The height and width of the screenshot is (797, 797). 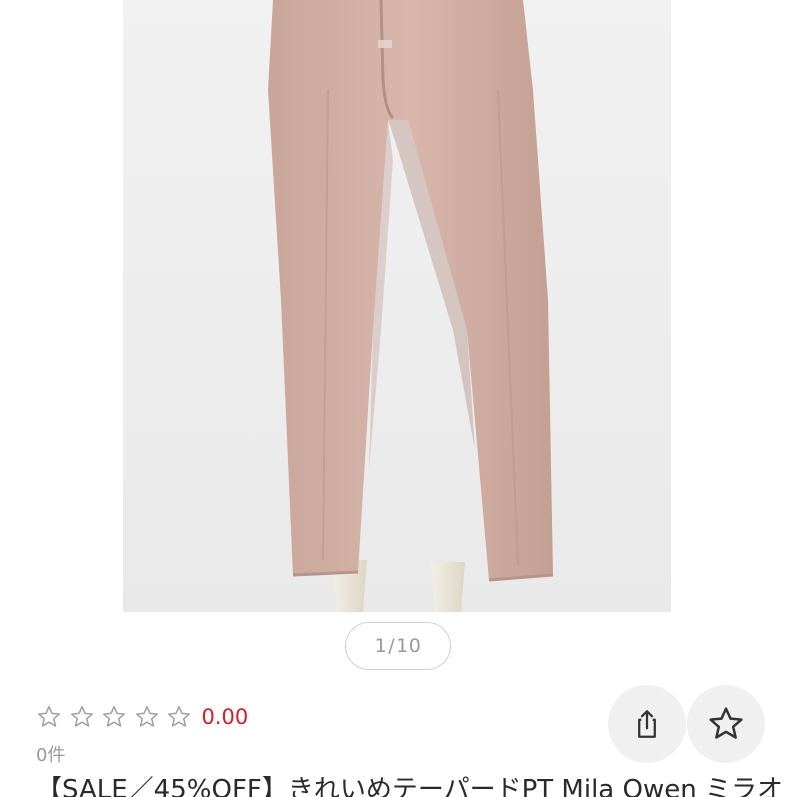 I want to click on share-icon, so click(x=647, y=724).